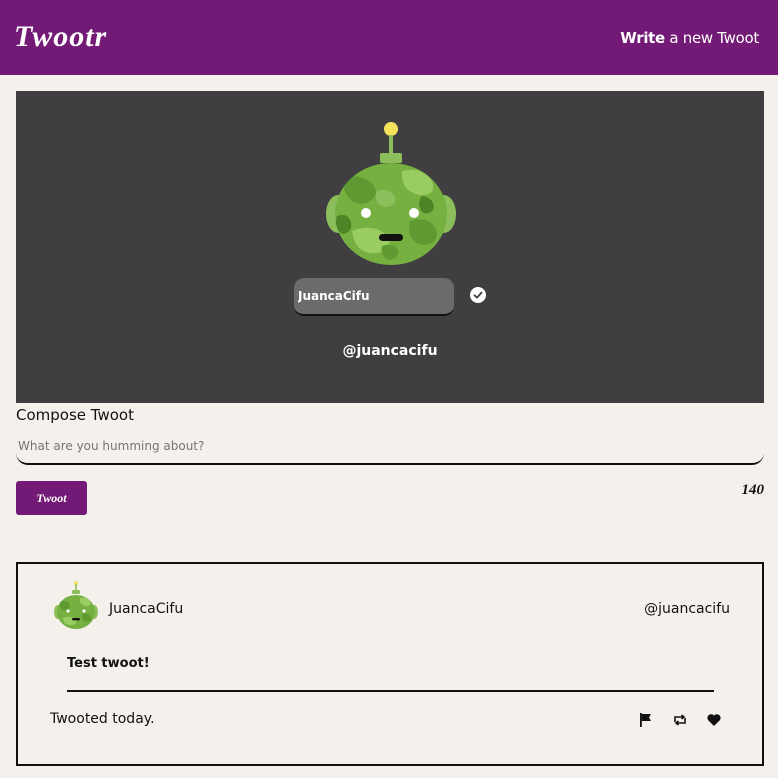  What do you see at coordinates (390, 691) in the screenshot?
I see `twoot-divider` at bounding box center [390, 691].